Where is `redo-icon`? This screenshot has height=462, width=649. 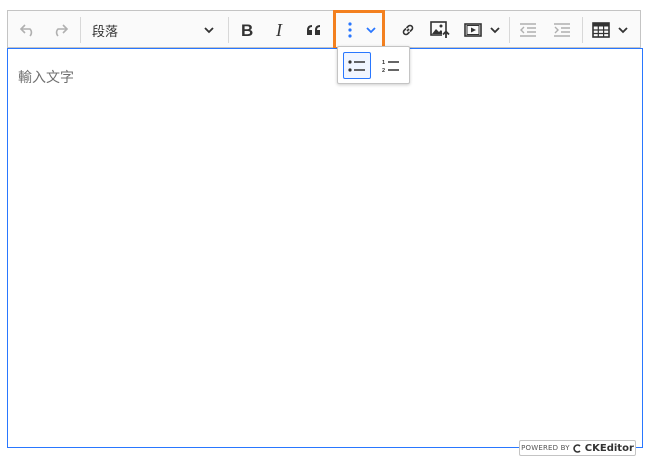 redo-icon is located at coordinates (62, 30).